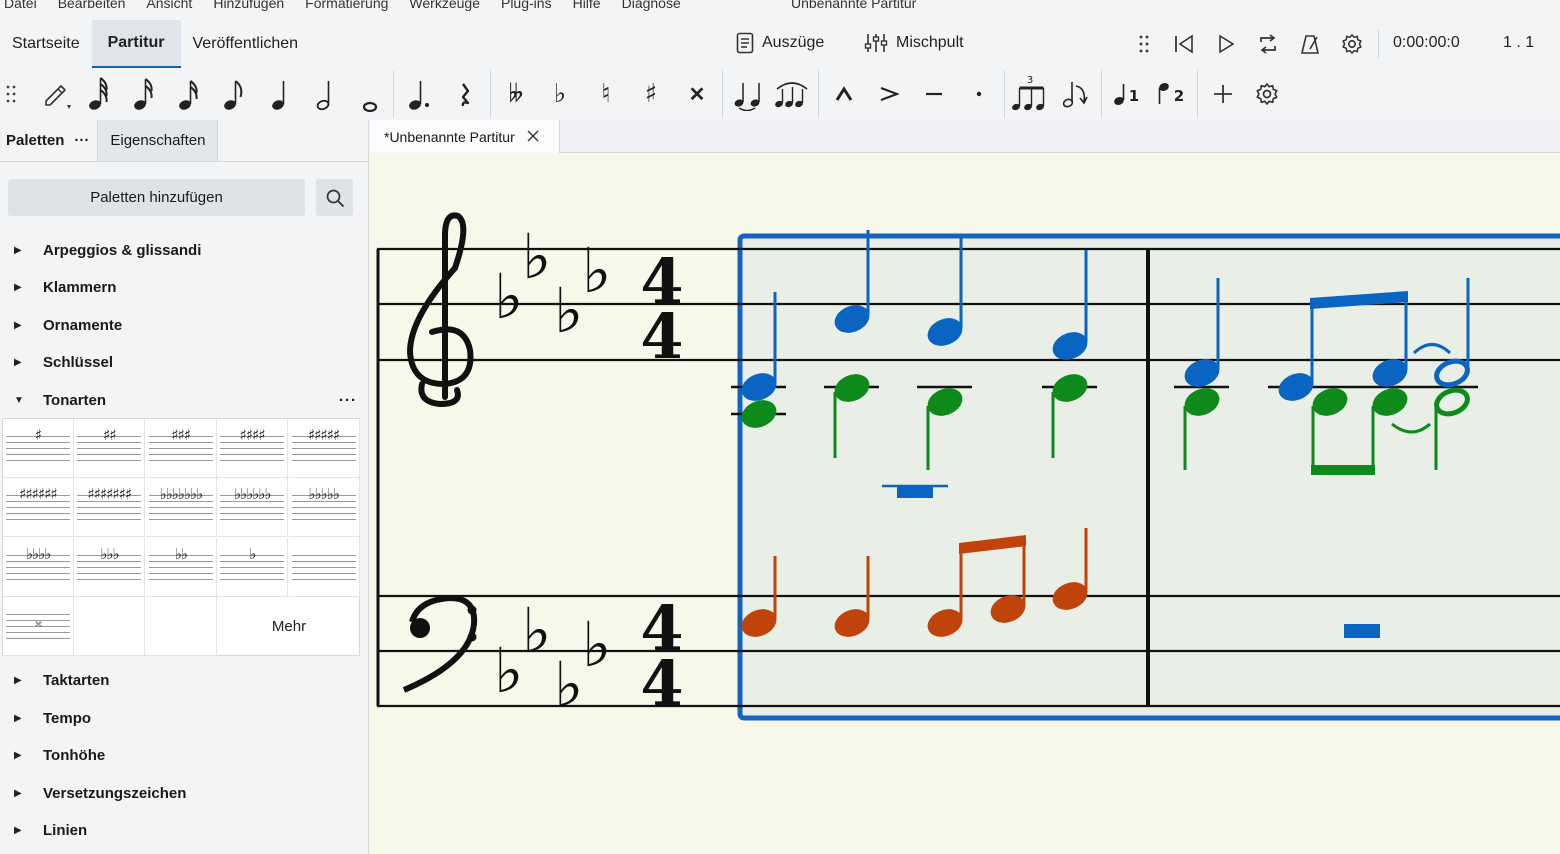 The image size is (1560, 854). I want to click on key-accidentals: ♯, so click(38, 435).